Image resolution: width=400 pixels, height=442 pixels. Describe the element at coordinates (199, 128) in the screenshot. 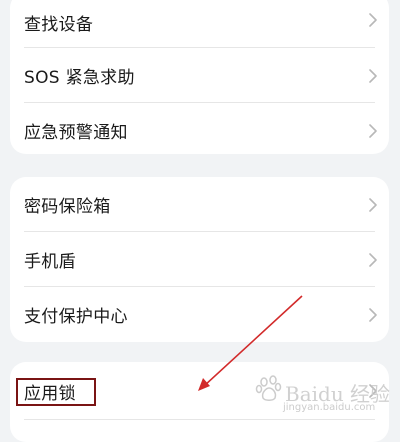

I see `settings-item-emergency-alert: 应急预警通知` at that location.